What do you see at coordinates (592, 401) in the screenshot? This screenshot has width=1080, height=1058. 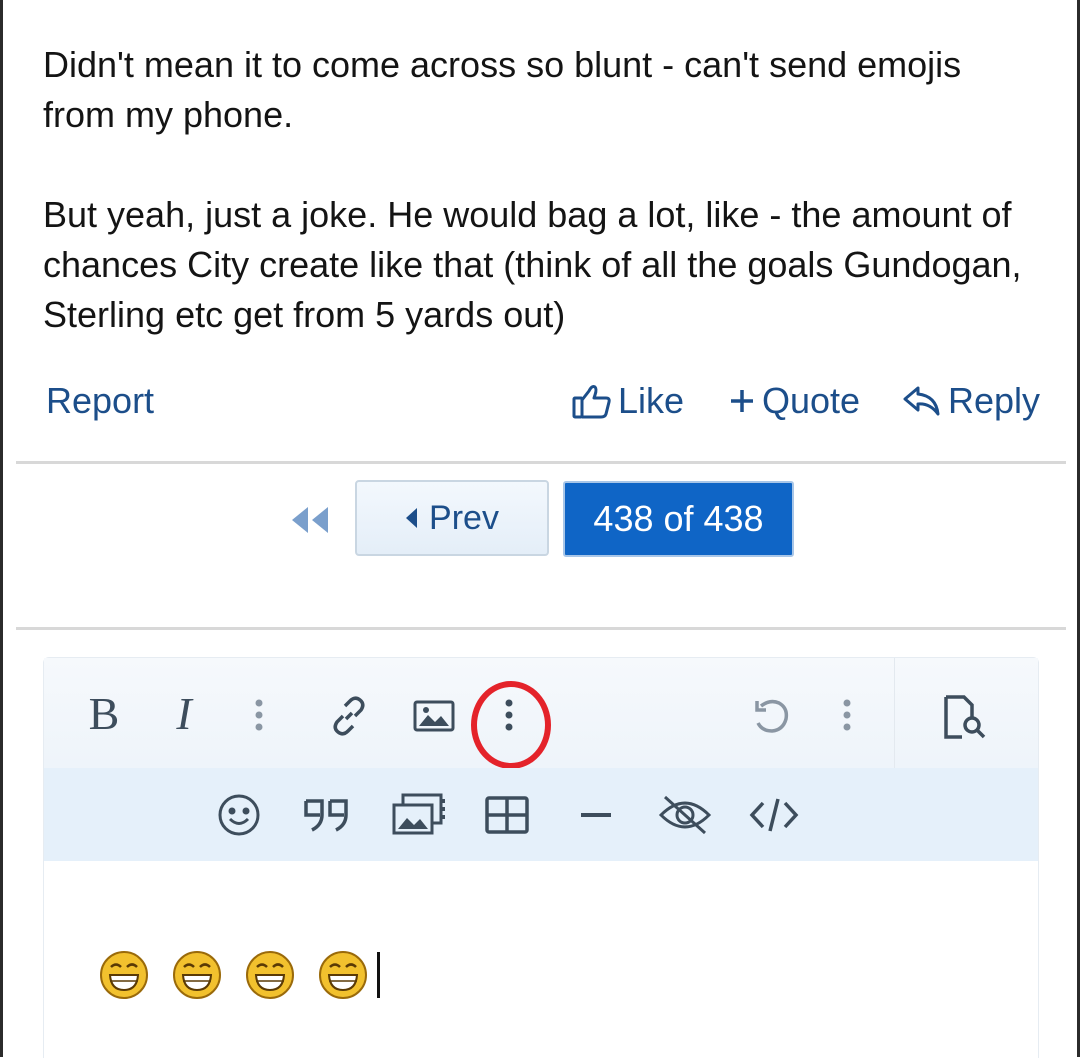 I see `thumbs-up-icon` at bounding box center [592, 401].